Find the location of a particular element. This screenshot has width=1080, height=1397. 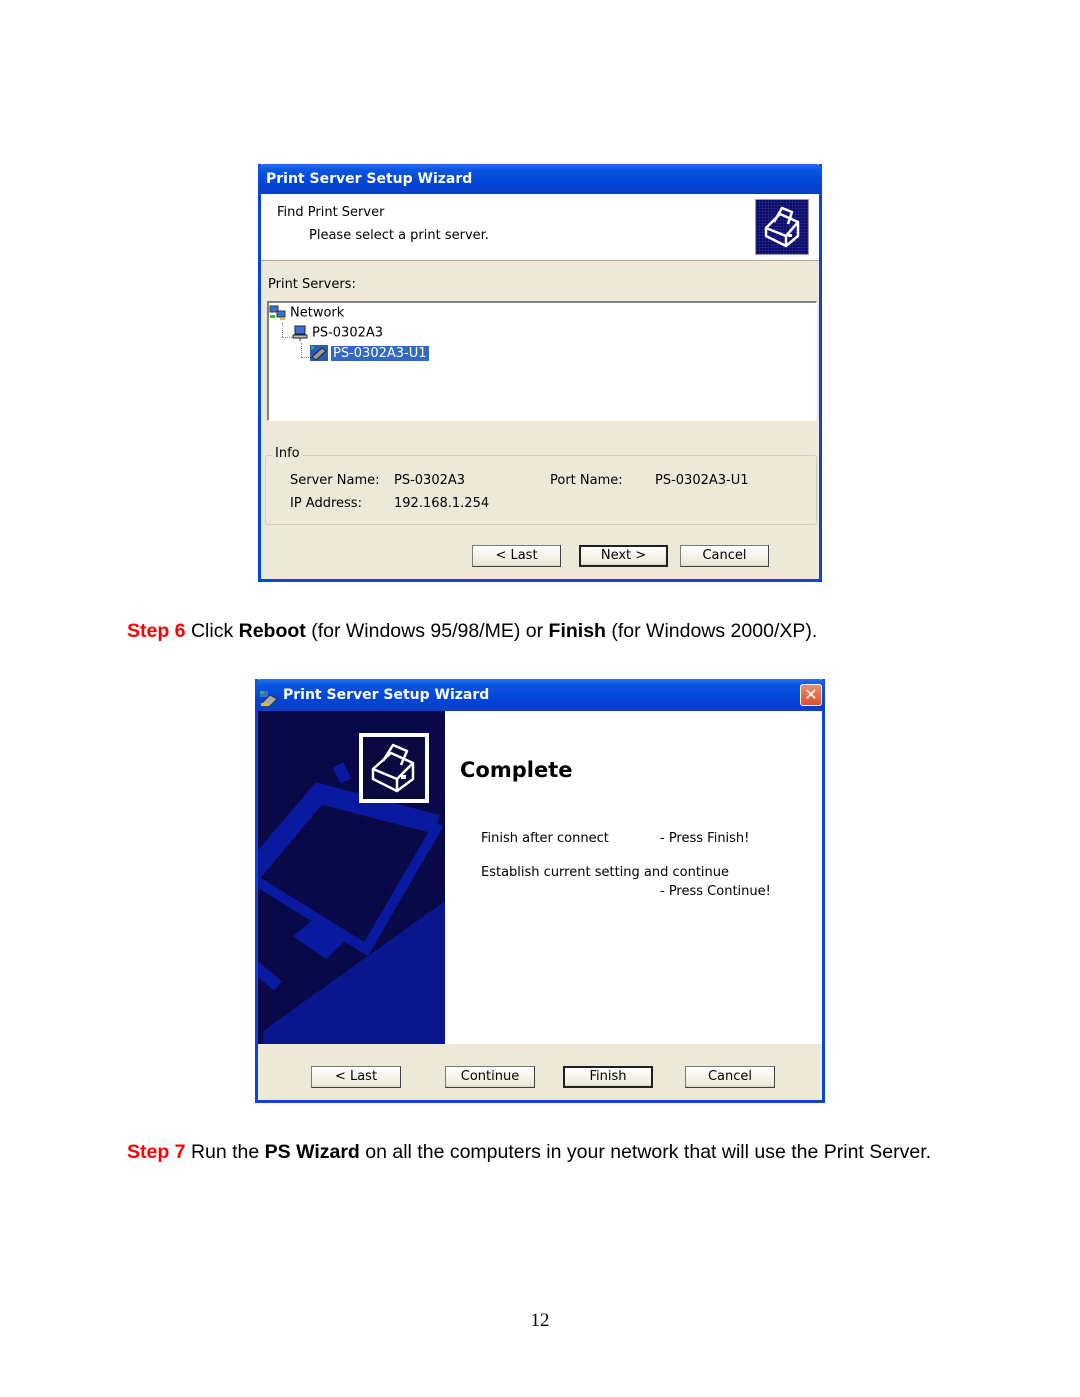

tree-label-network: Network is located at coordinates (317, 313).